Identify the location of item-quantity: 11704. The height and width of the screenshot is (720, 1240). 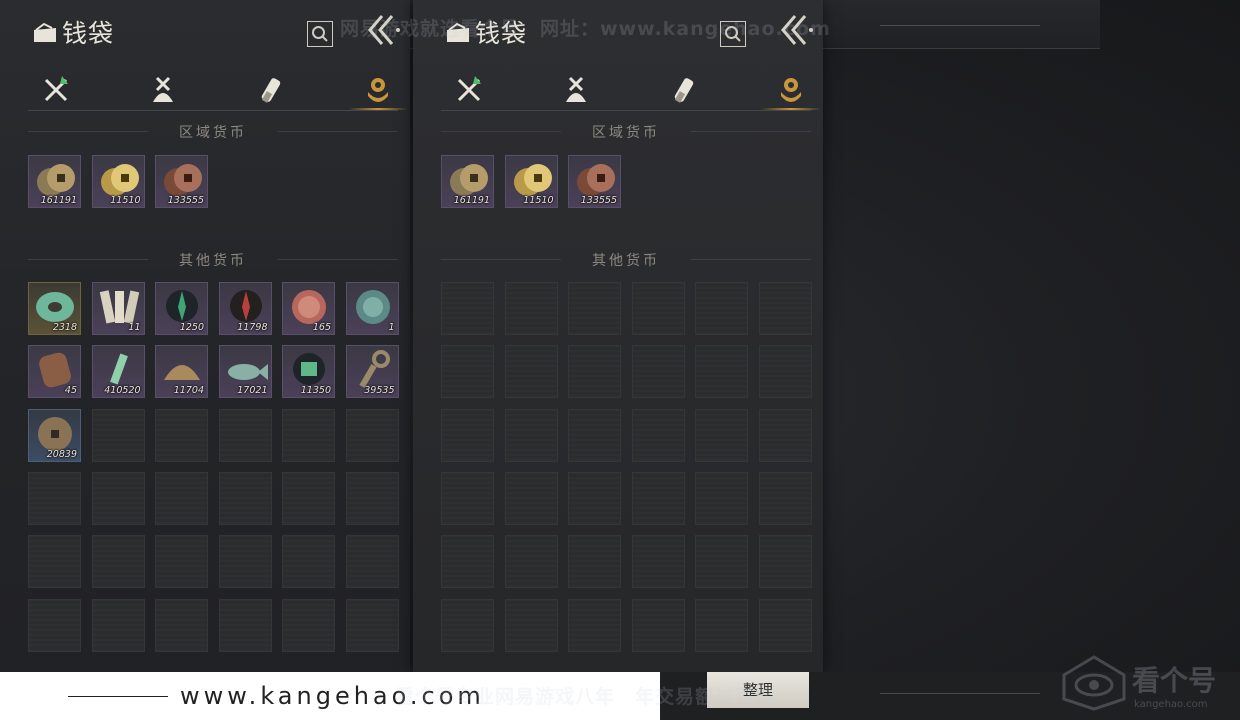
(188, 391).